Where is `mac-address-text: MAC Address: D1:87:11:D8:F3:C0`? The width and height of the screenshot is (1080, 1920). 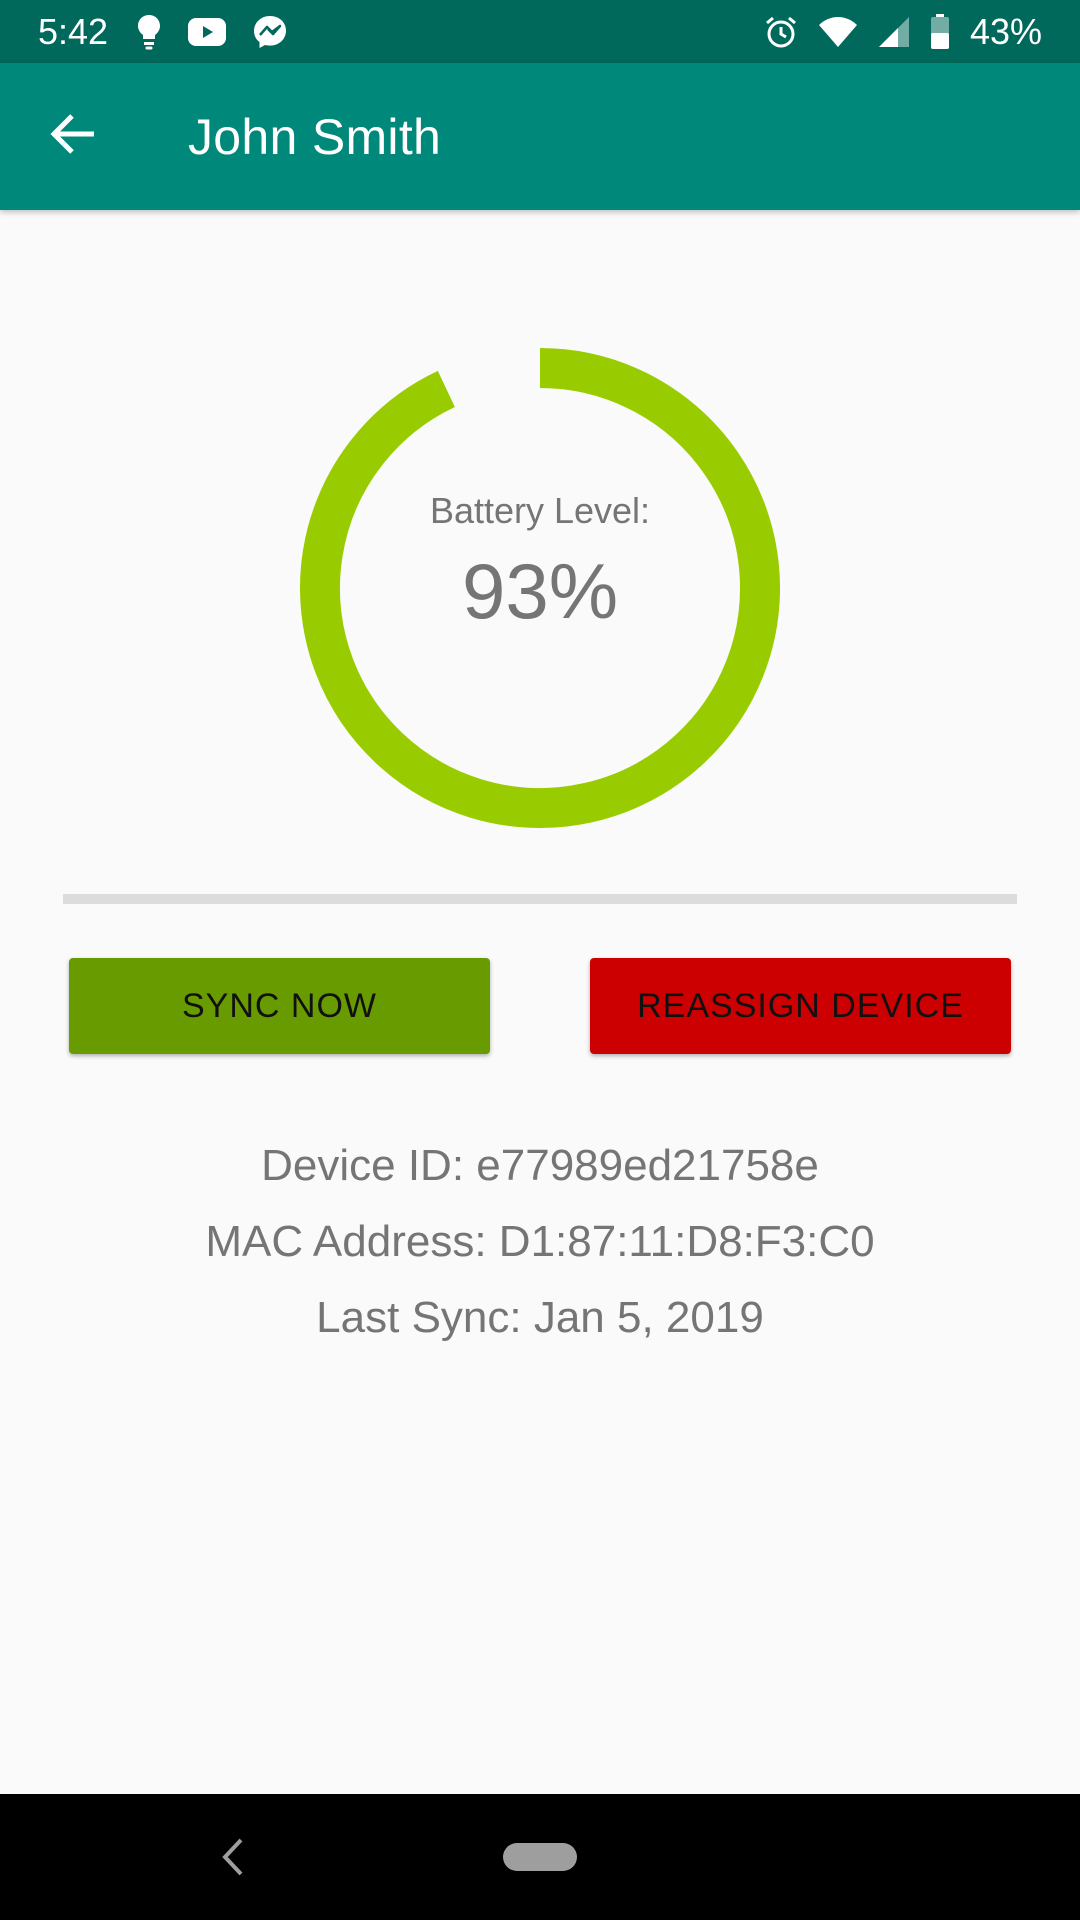 mac-address-text: MAC Address: D1:87:11:D8:F3:C0 is located at coordinates (540, 1241).